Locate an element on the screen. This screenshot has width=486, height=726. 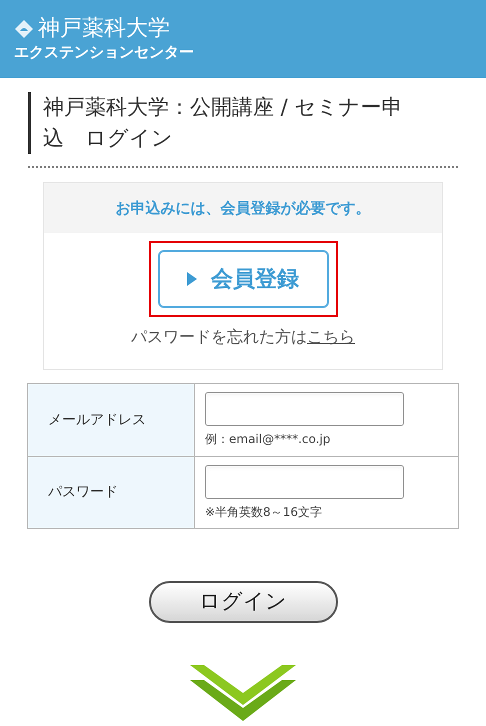
field-hint: ※半角英数8～16文字 is located at coordinates (264, 512).